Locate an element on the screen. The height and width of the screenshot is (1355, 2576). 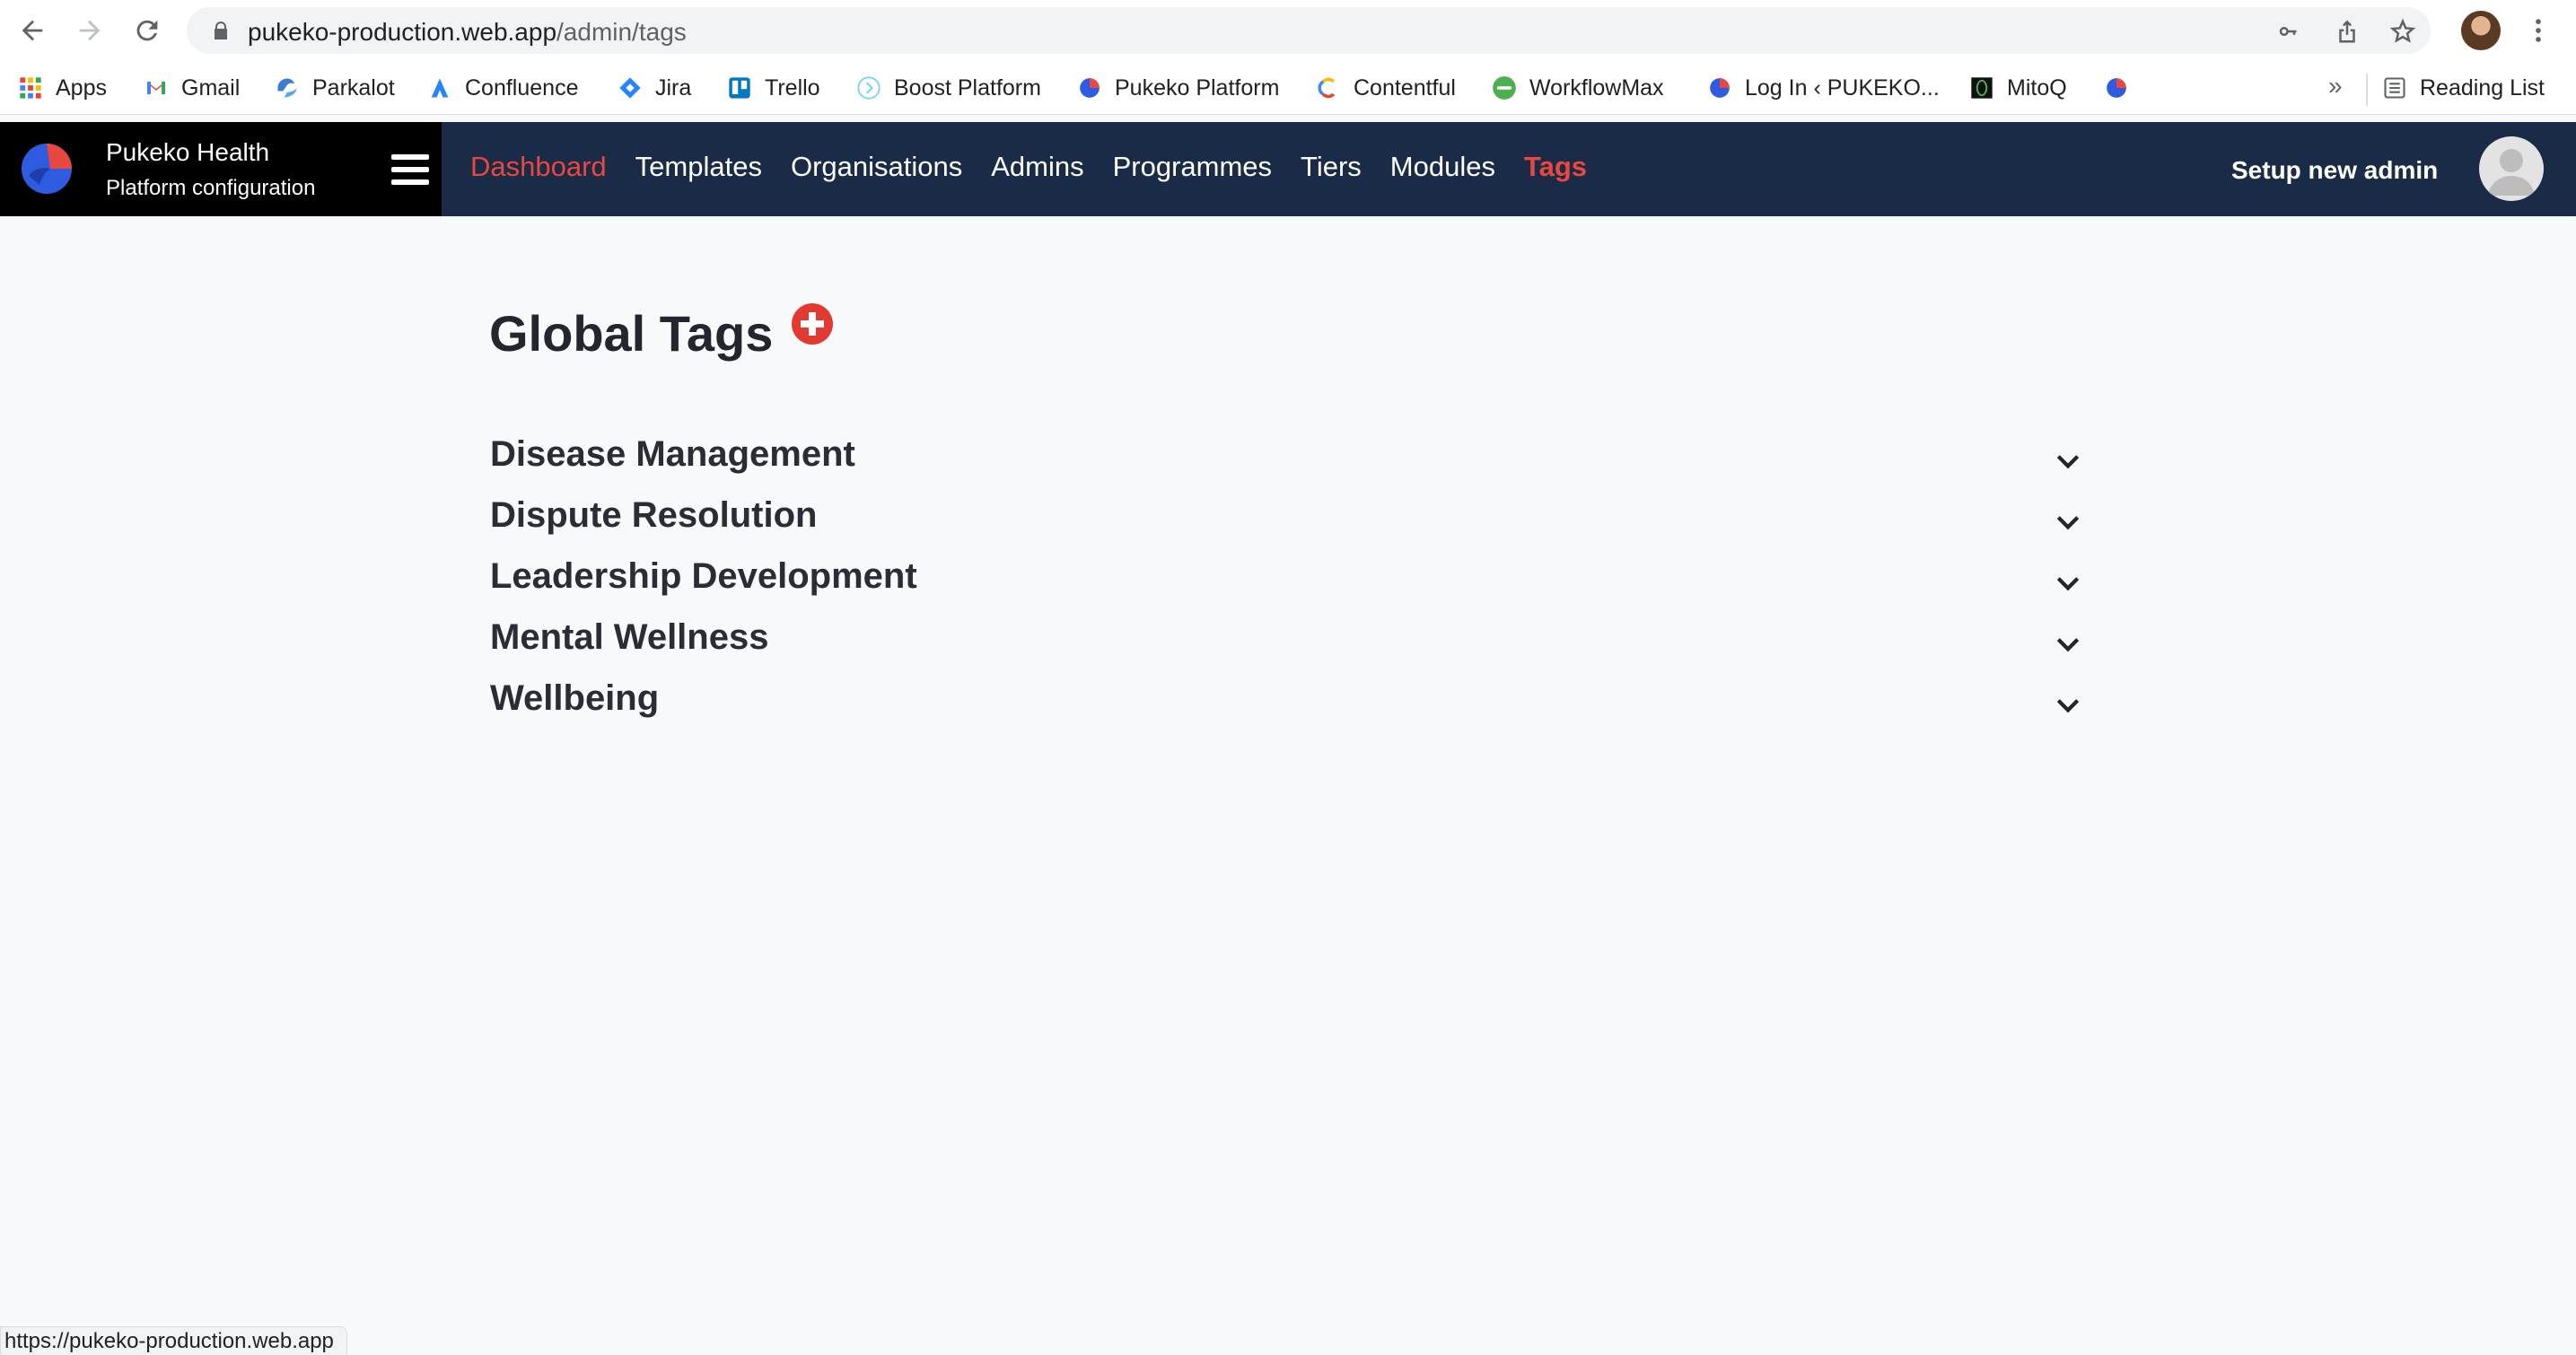
tag-row: Mental Wellness is located at coordinates (1286, 644).